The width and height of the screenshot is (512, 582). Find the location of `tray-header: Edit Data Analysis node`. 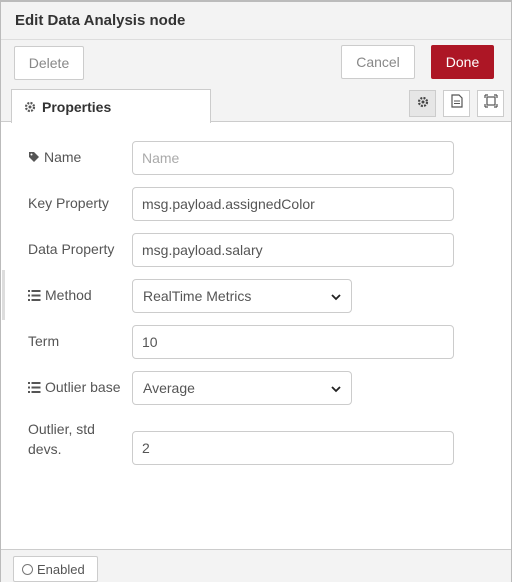

tray-header: Edit Data Analysis node is located at coordinates (256, 20).